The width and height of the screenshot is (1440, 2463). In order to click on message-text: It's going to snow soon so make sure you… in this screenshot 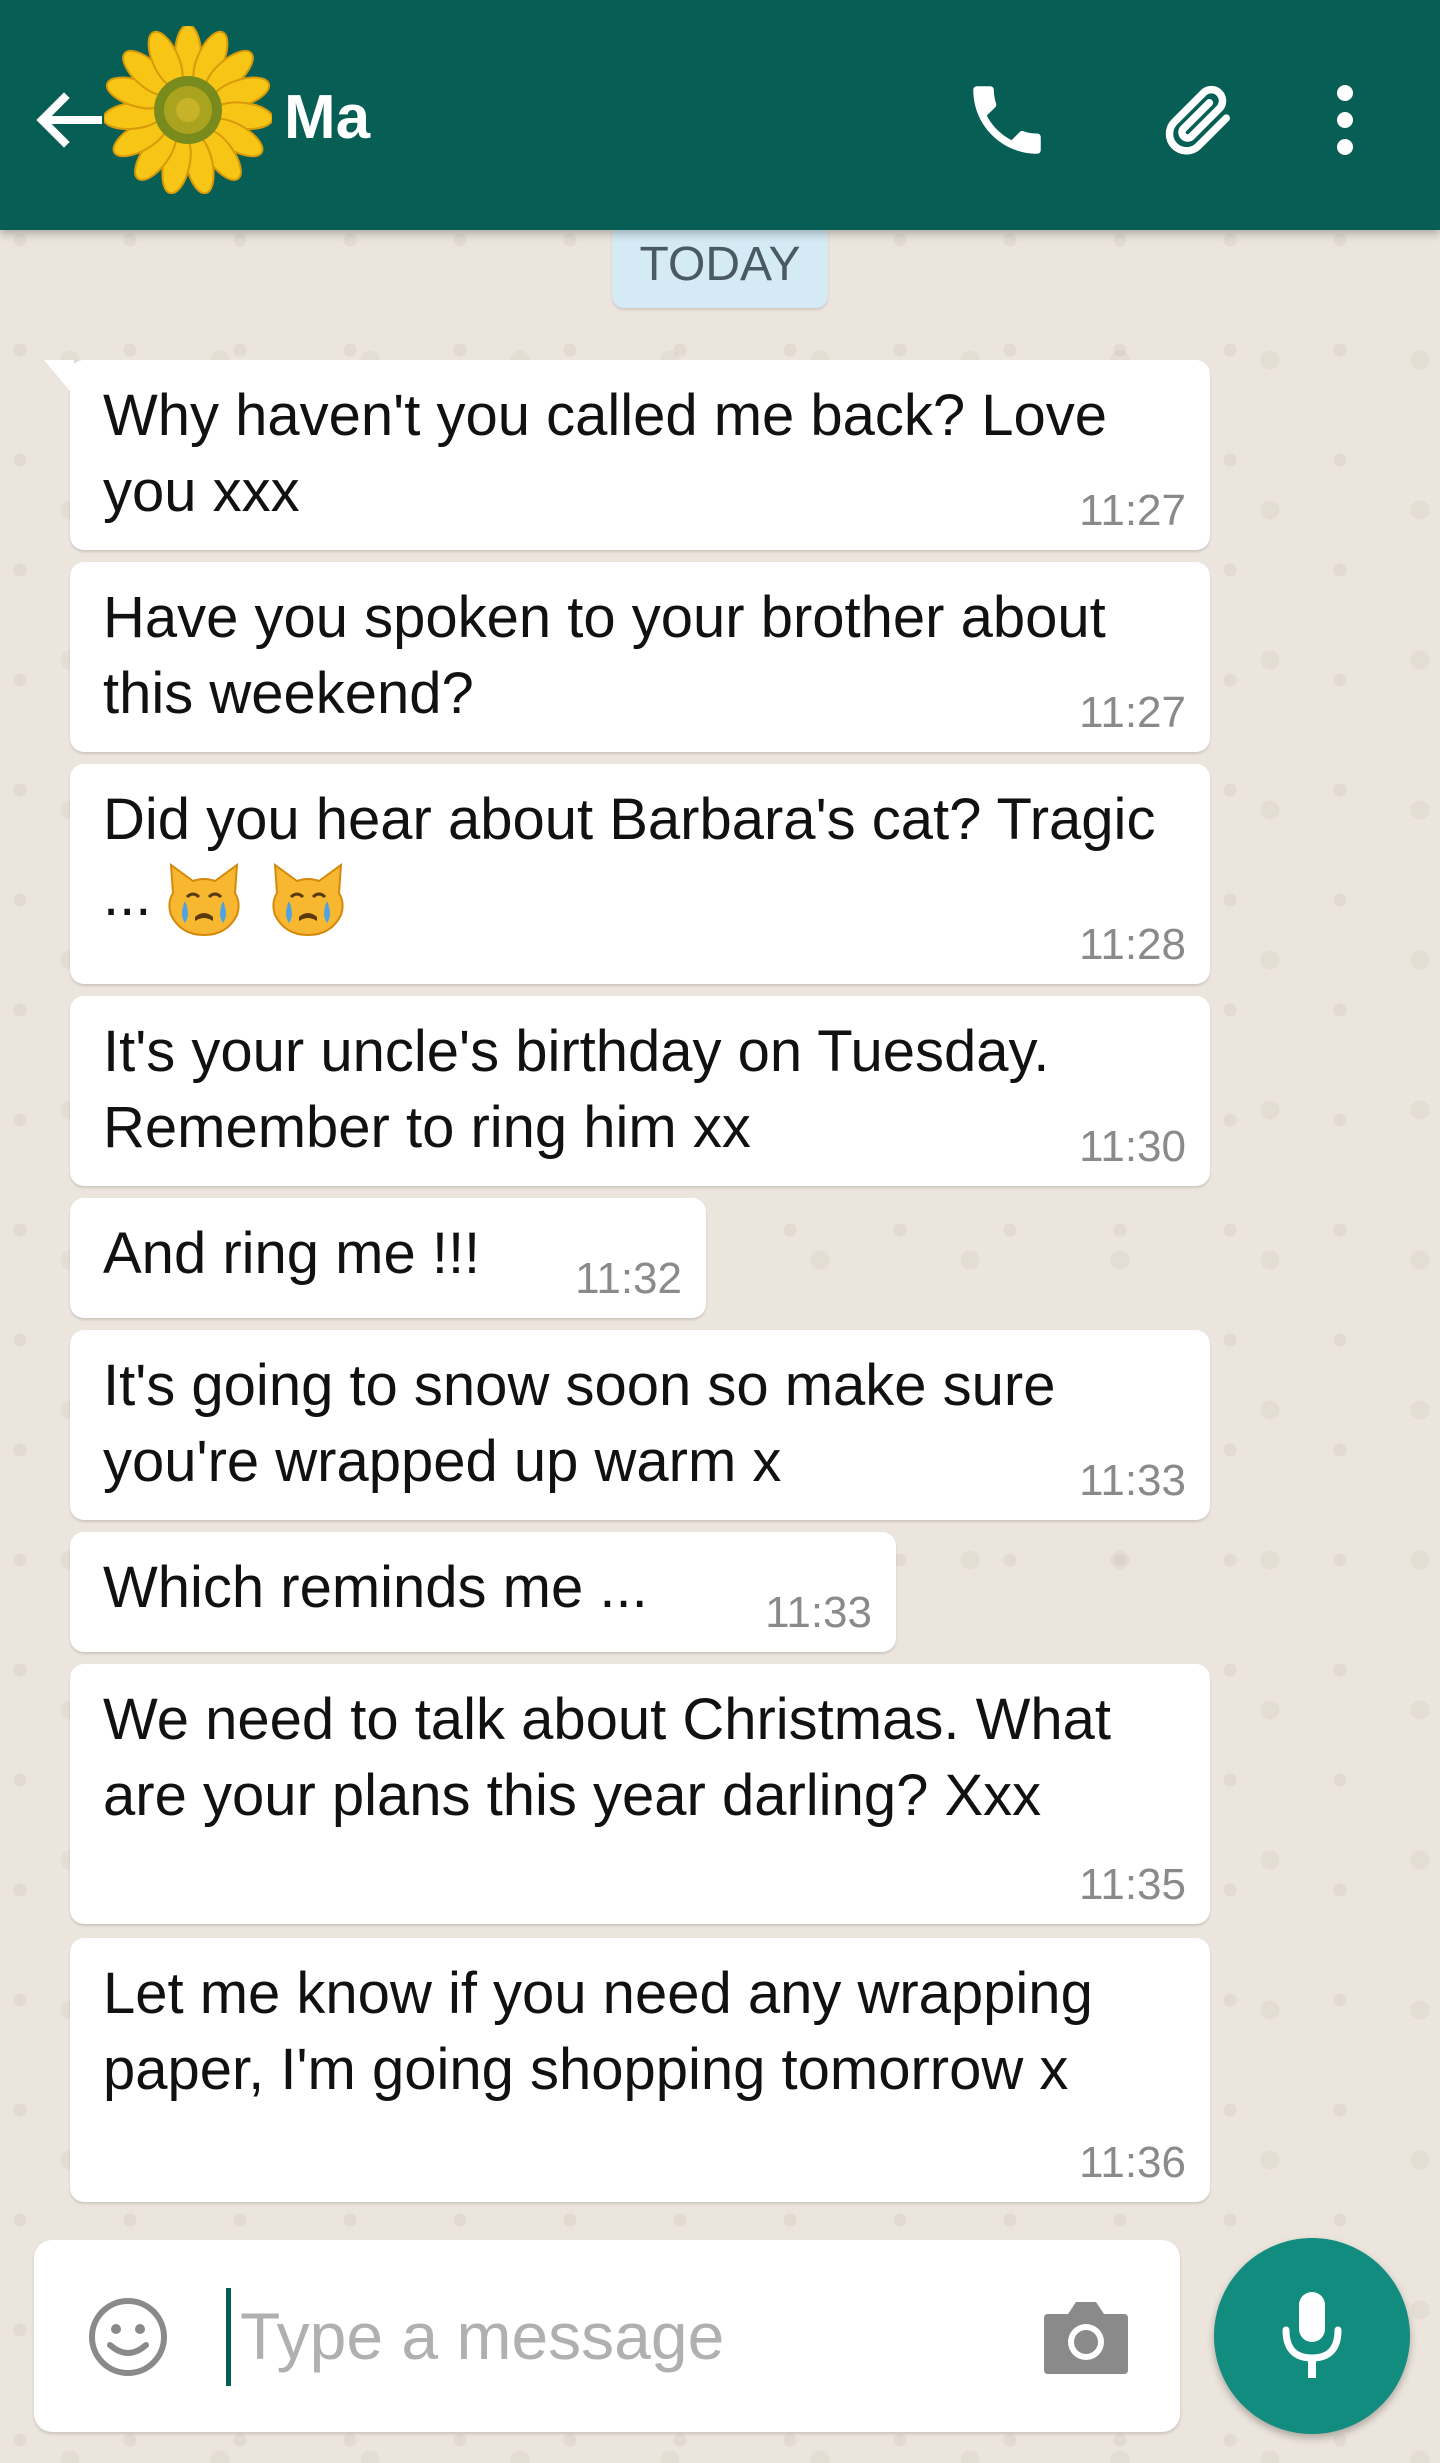, I will do `click(579, 1423)`.